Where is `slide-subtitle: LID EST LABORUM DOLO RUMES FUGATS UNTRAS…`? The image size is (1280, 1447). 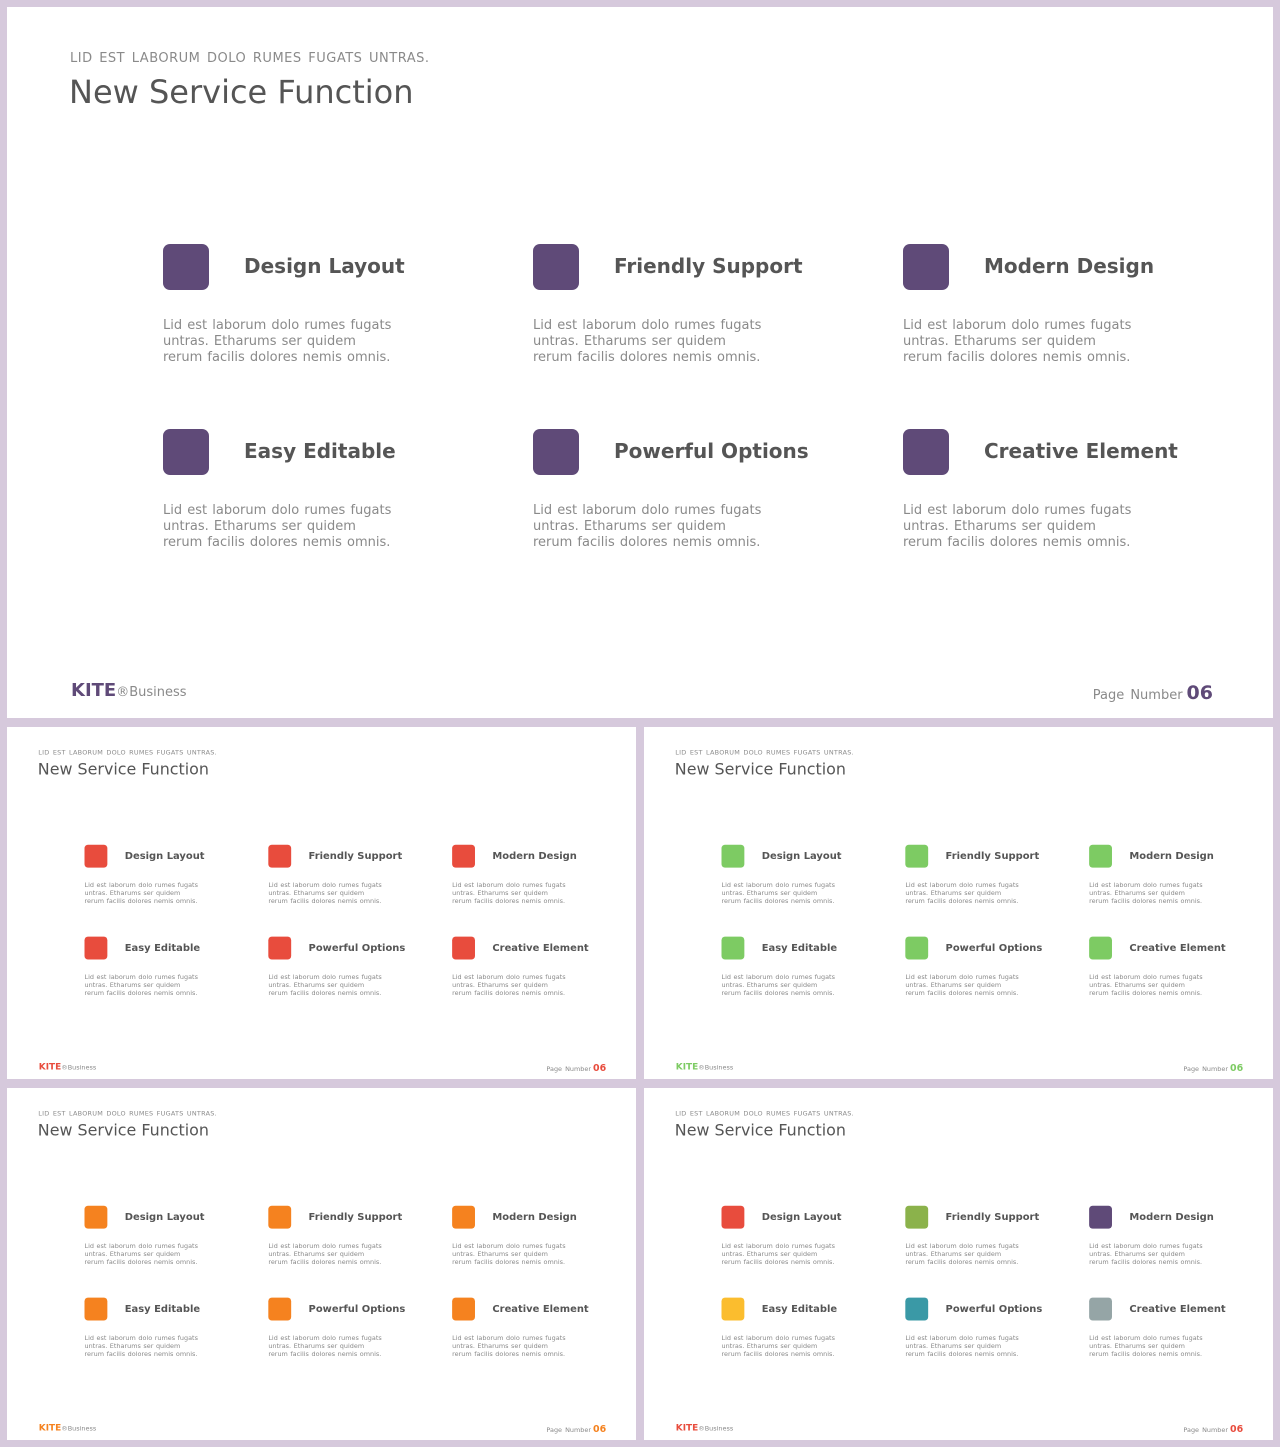 slide-subtitle: LID EST LABORUM DOLO RUMES FUGATS UNTRAS… is located at coordinates (250, 58).